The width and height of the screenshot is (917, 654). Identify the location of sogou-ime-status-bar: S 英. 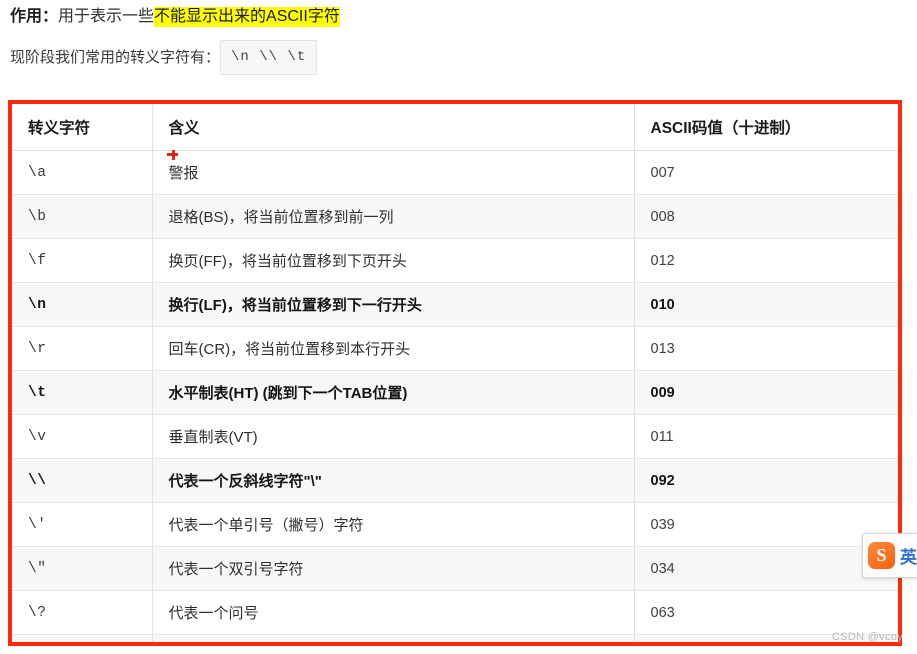
(889, 555).